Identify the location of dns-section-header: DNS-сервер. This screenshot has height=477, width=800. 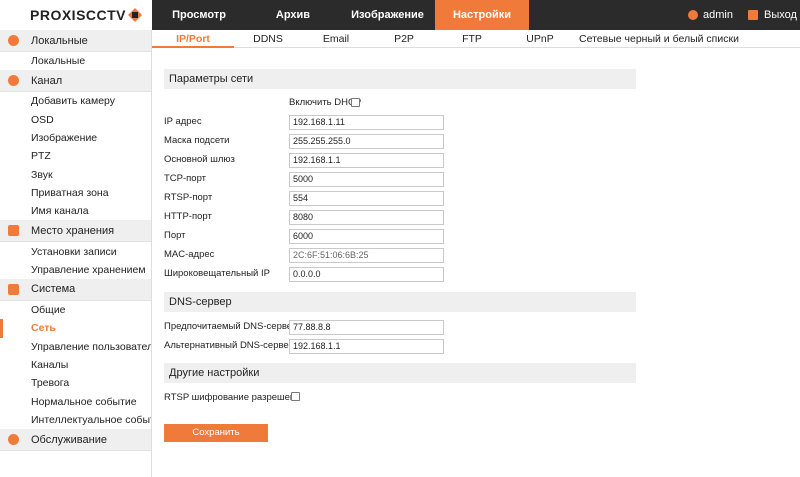
(400, 302).